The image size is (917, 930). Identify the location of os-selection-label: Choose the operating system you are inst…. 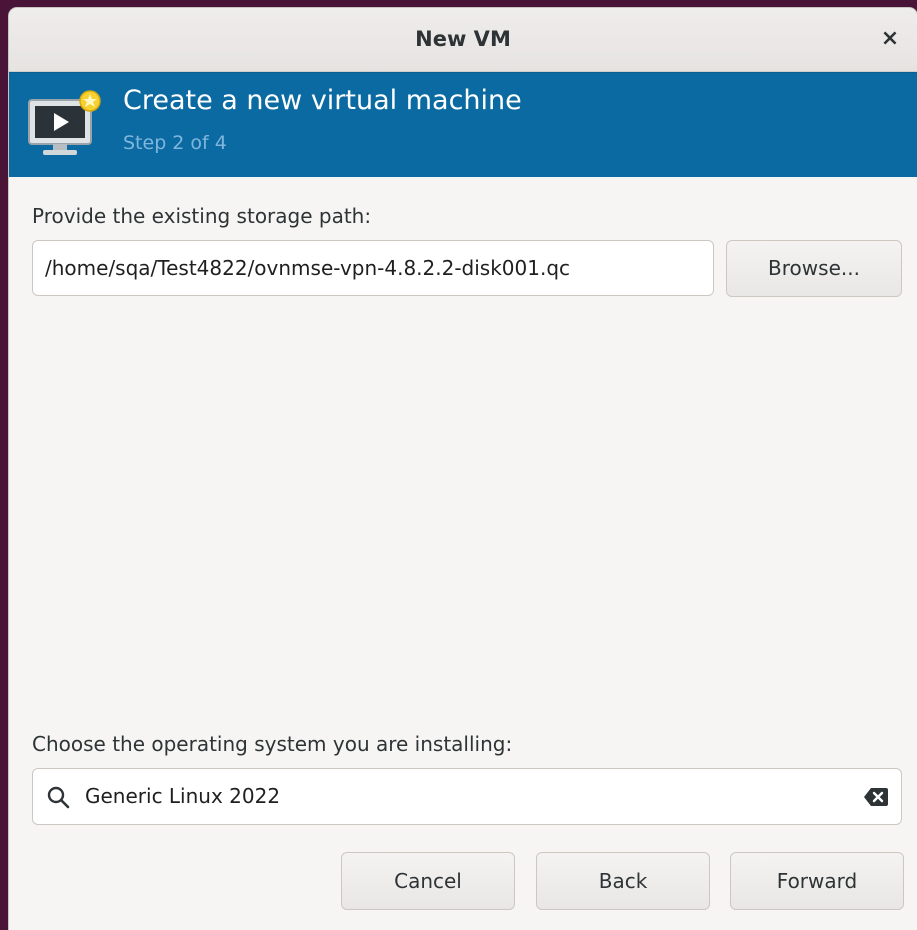
(272, 744).